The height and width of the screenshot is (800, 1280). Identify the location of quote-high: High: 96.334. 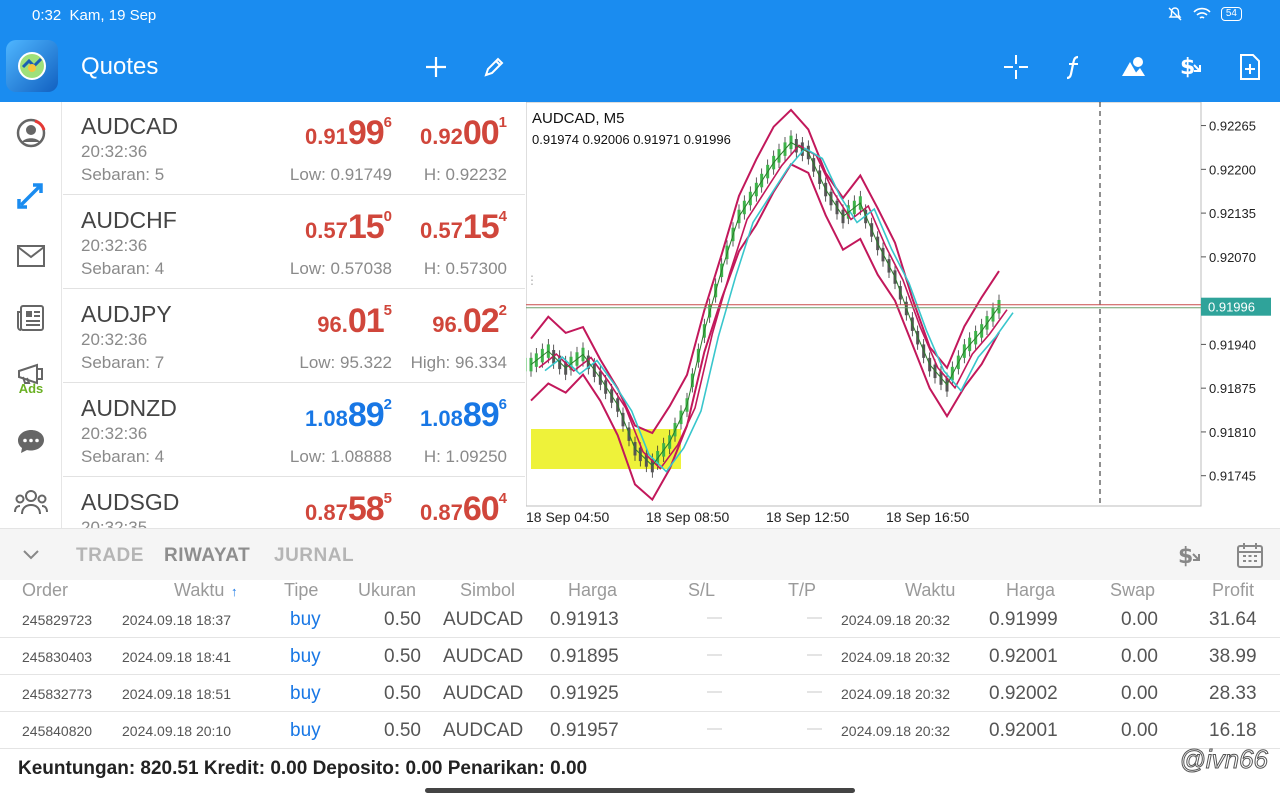
(458, 362).